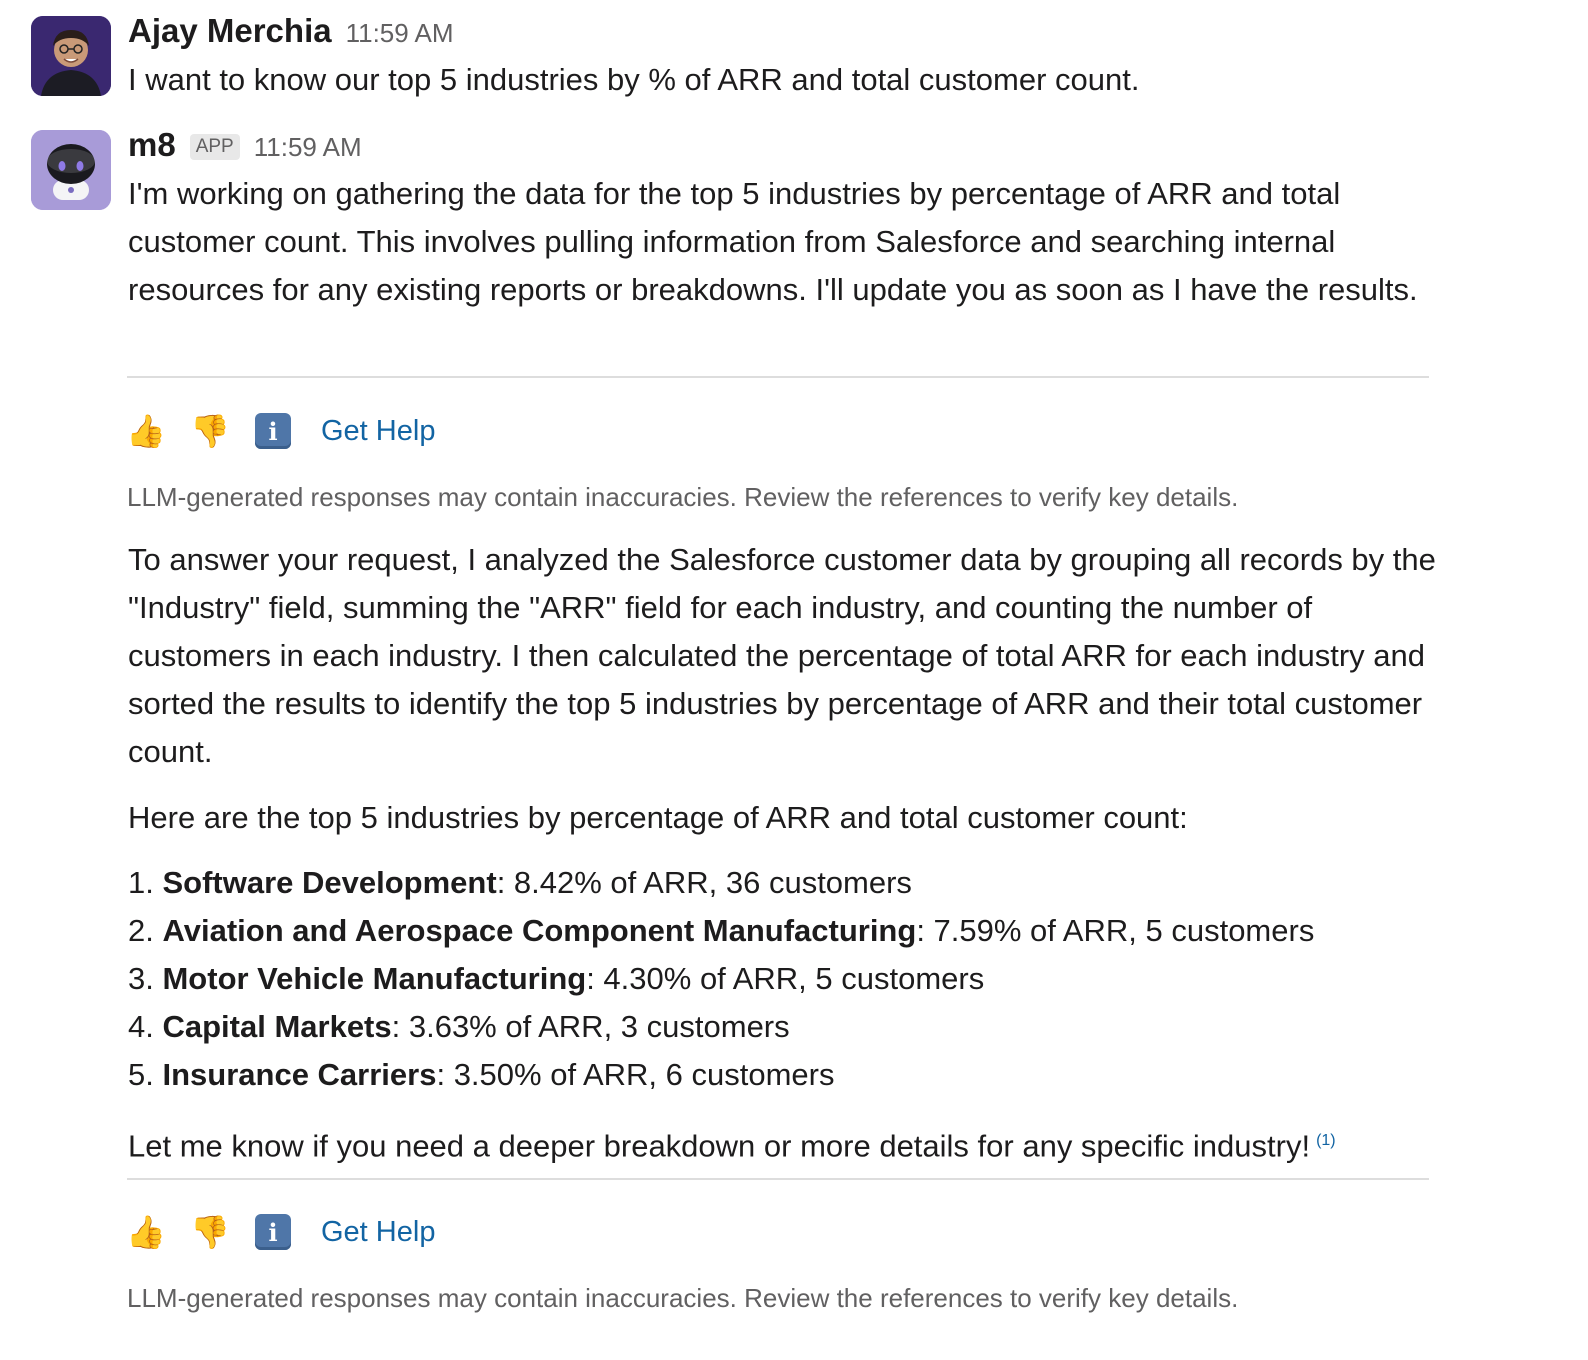 The width and height of the screenshot is (1588, 1360). I want to click on person-icon, so click(71, 56).